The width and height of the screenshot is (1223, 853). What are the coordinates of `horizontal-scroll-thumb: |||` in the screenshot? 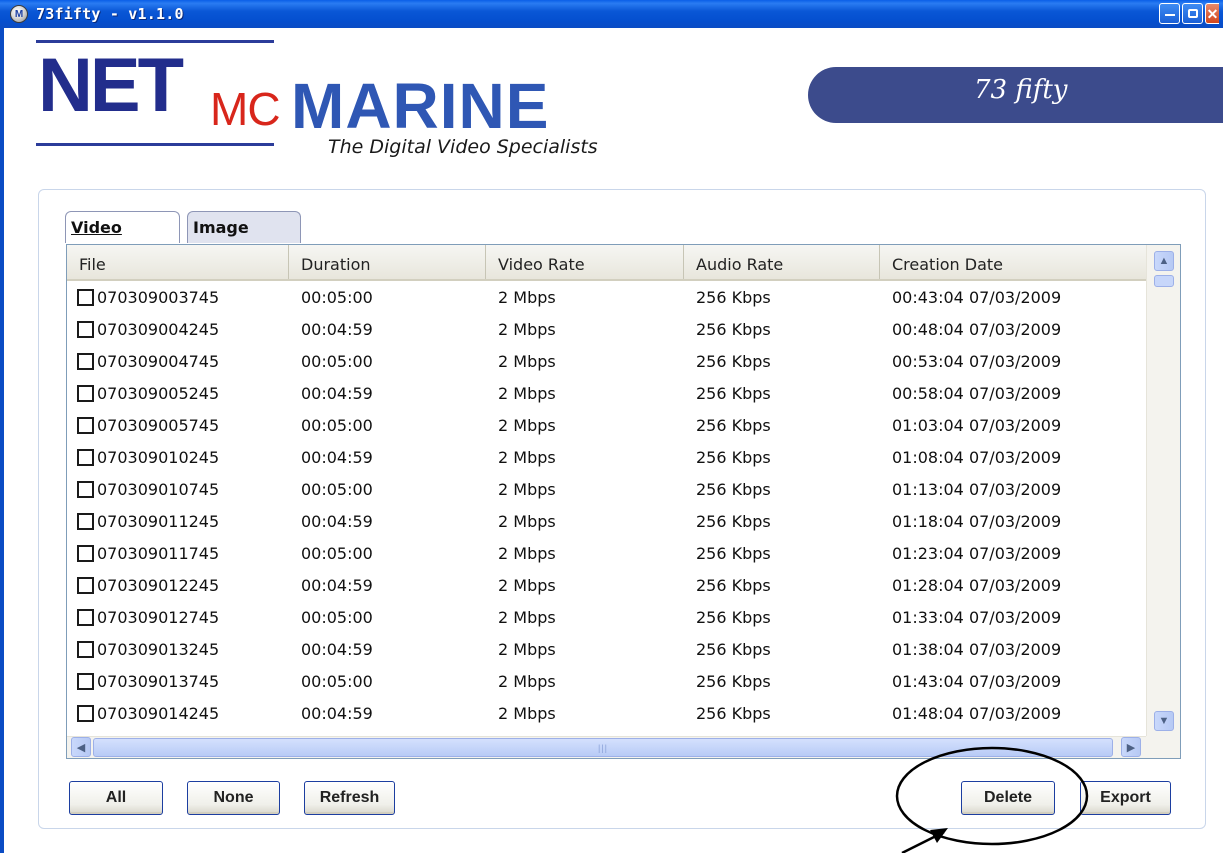 It's located at (603, 747).